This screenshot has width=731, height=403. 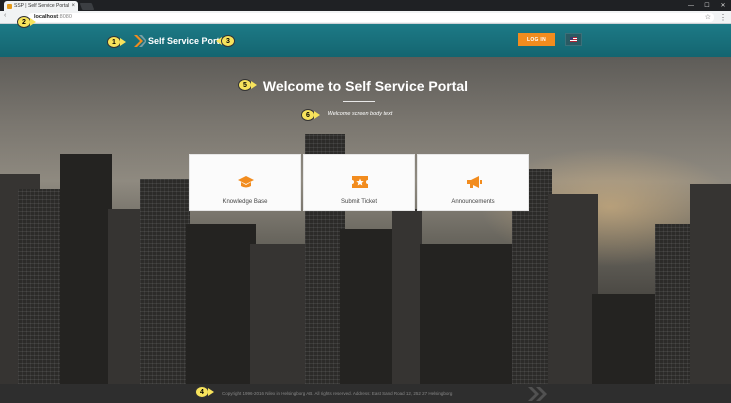 What do you see at coordinates (140, 41) in the screenshot?
I see `nilex-logo-icon` at bounding box center [140, 41].